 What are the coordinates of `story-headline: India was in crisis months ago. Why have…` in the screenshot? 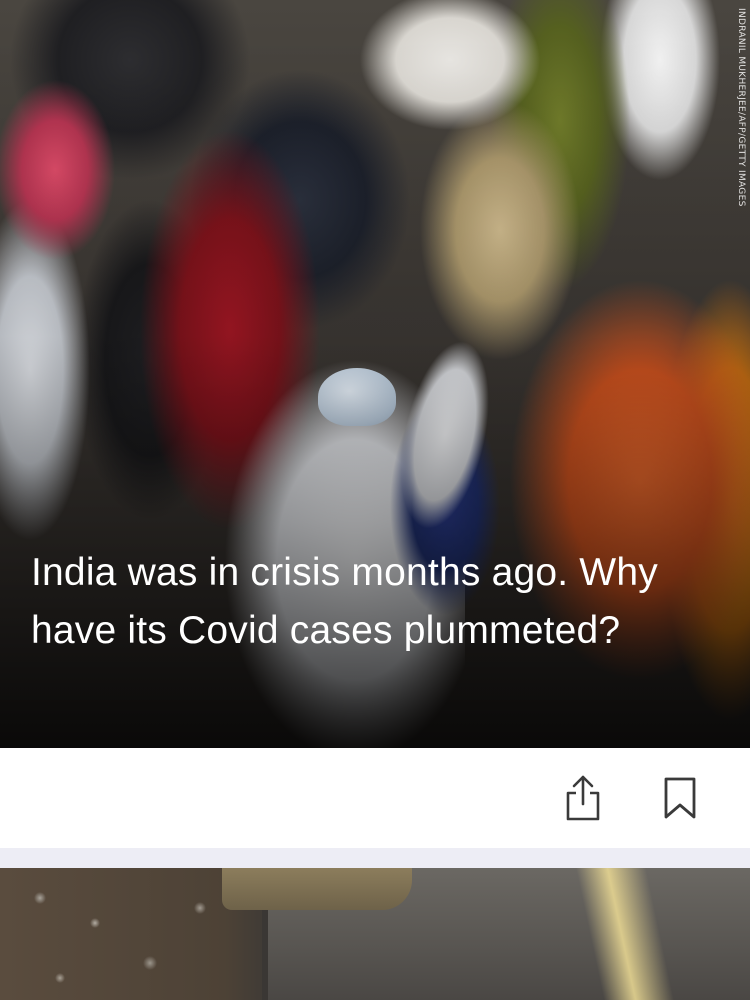 It's located at (361, 602).